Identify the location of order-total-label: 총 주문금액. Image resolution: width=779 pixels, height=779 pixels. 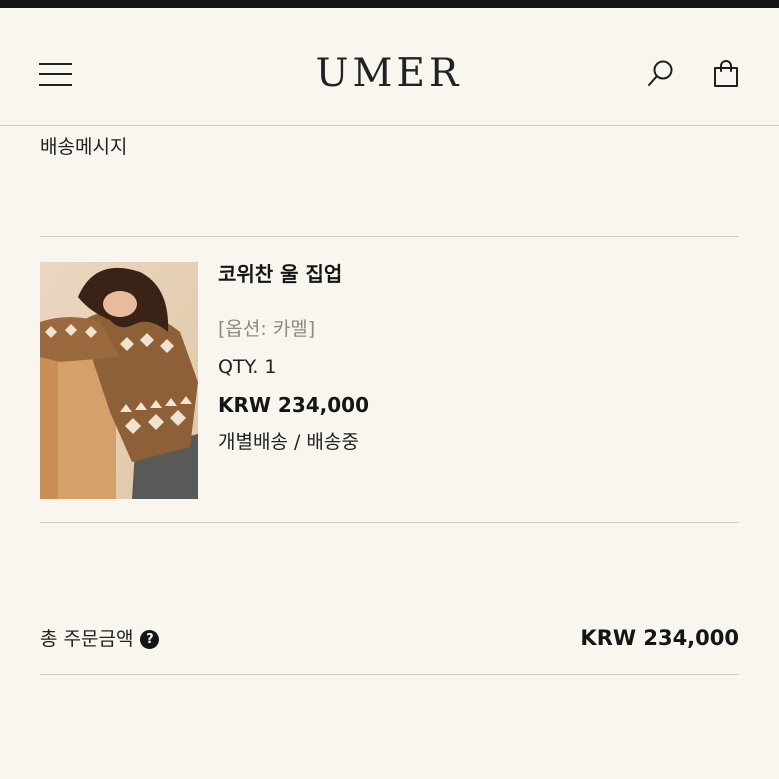
(87, 639).